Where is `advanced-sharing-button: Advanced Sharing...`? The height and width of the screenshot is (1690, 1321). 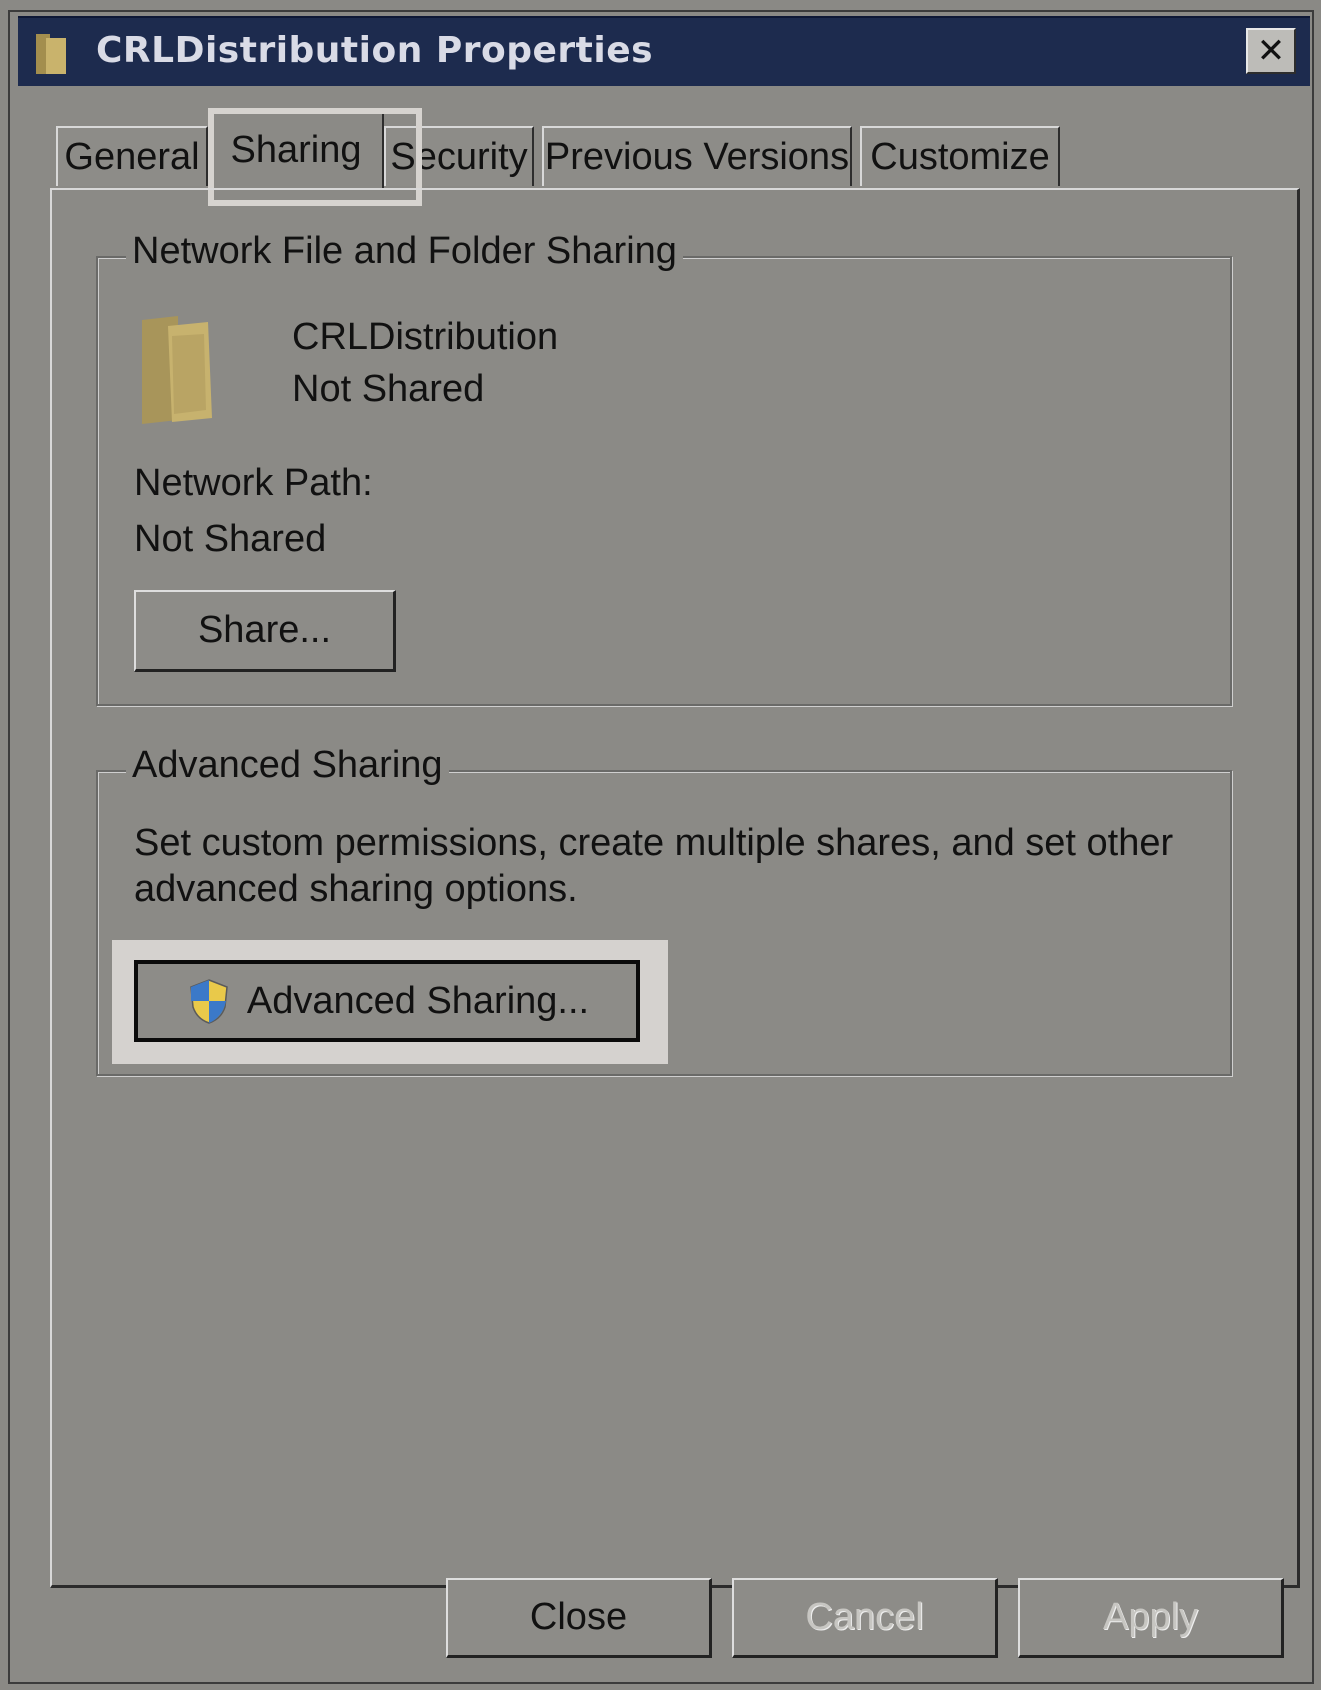
advanced-sharing-button: Advanced Sharing... is located at coordinates (387, 1001).